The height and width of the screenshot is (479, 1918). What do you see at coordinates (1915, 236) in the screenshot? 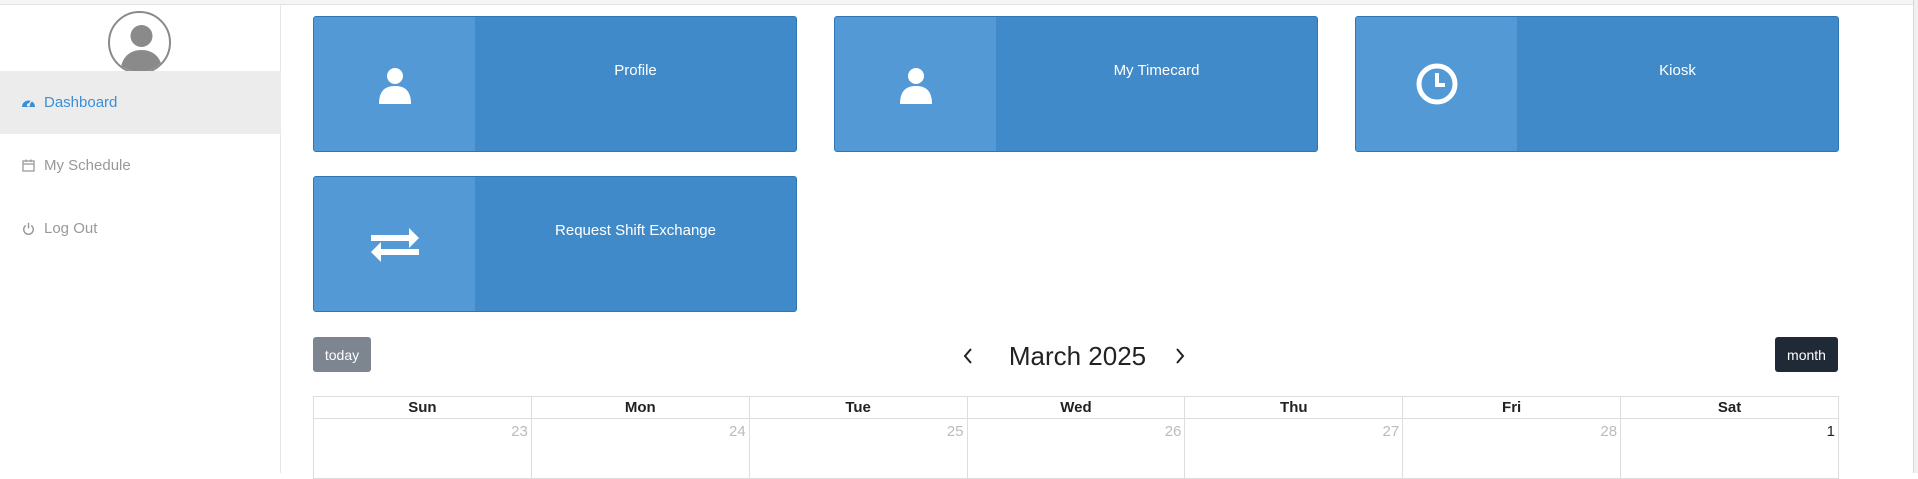
I see `vertical-scrollbar` at bounding box center [1915, 236].